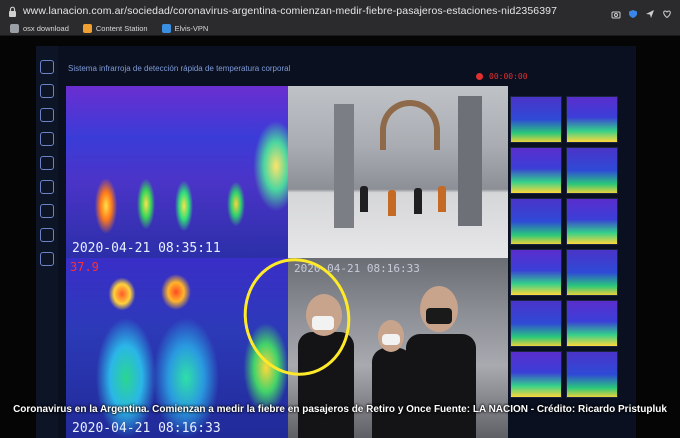  Describe the element at coordinates (47, 139) in the screenshot. I see `stop-icon` at that location.